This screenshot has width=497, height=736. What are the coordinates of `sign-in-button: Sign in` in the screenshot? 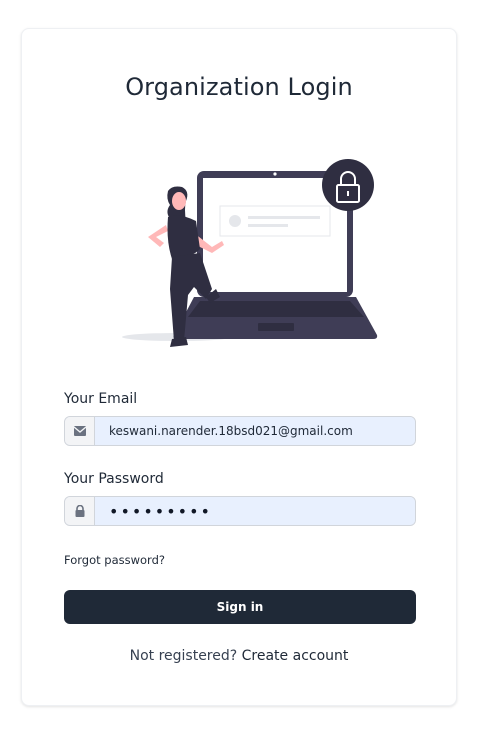 It's located at (240, 607).